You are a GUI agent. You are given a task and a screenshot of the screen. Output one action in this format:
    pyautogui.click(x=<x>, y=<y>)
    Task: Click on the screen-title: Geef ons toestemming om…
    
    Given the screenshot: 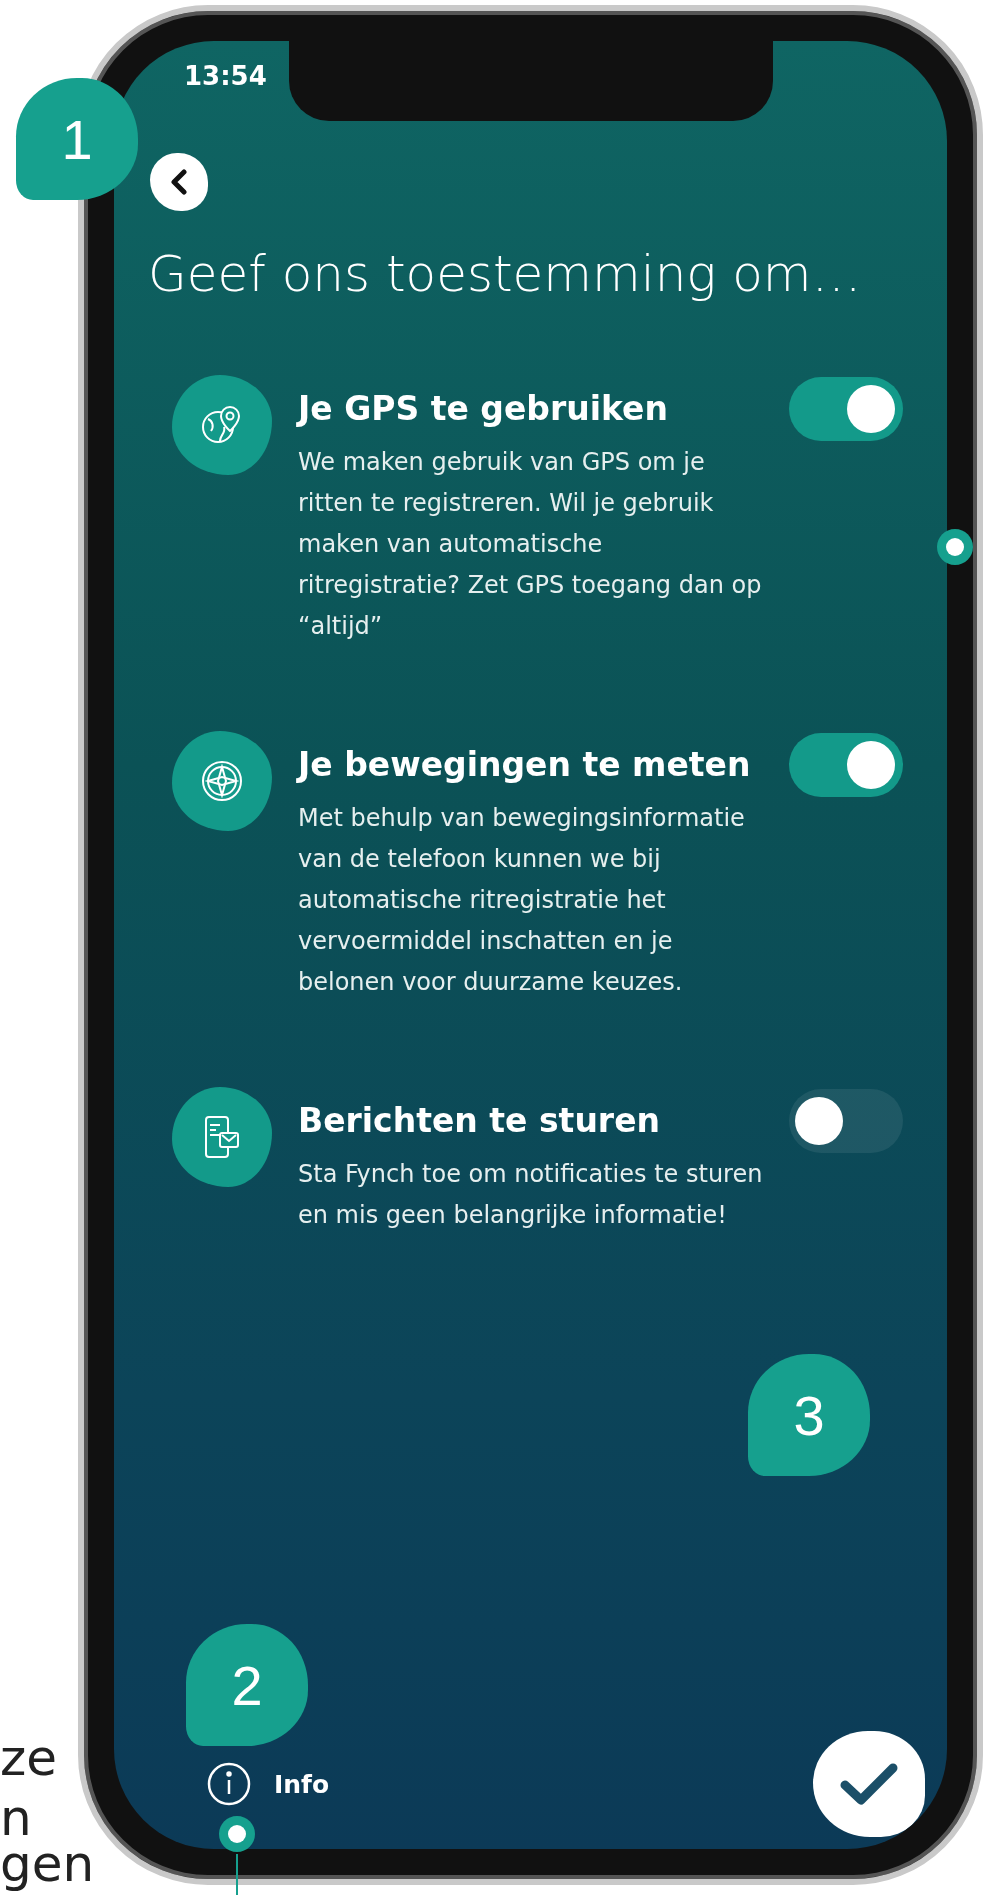 What is the action you would take?
    pyautogui.click(x=505, y=274)
    